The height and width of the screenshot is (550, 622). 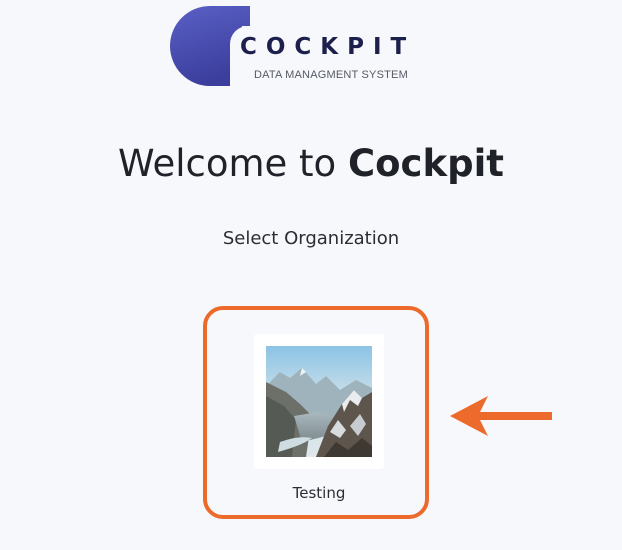 I want to click on mountain-landscape-image, so click(x=319, y=401).